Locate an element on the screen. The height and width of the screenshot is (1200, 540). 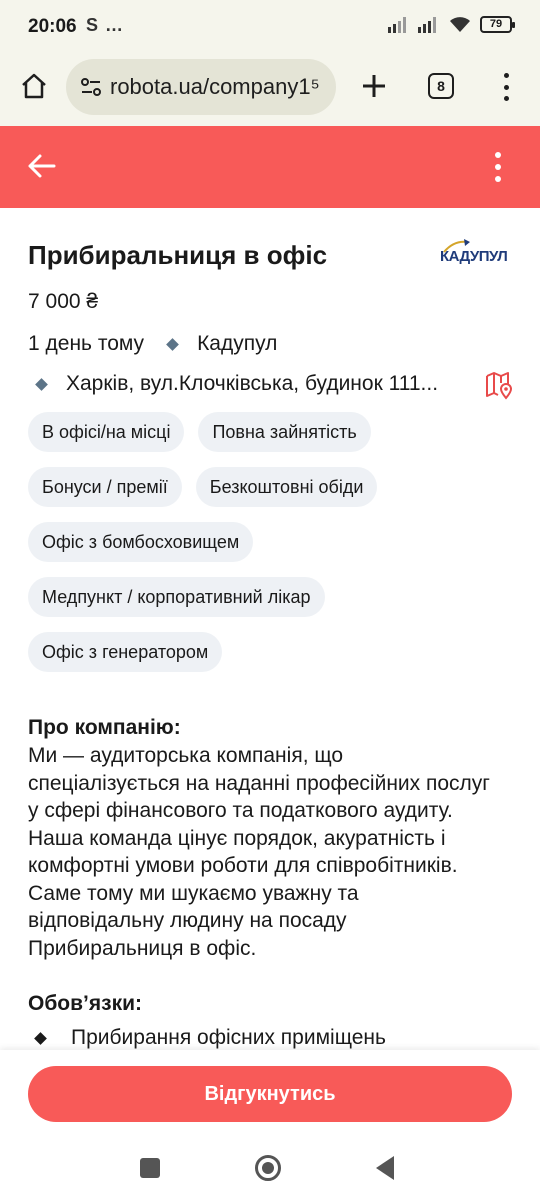
home-button is located at coordinates (34, 86).